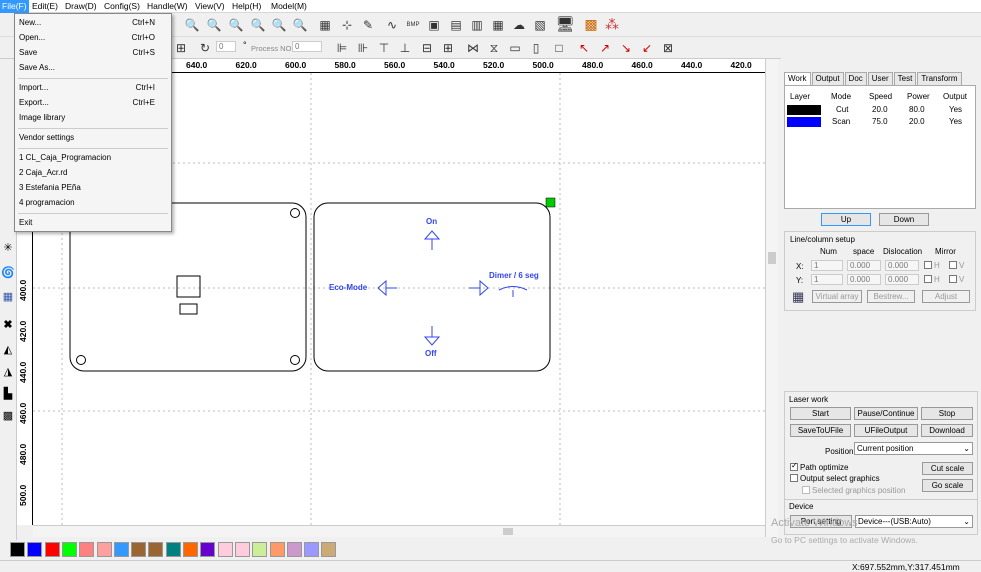  I want to click on selected-pos-checkbox, so click(806, 490).